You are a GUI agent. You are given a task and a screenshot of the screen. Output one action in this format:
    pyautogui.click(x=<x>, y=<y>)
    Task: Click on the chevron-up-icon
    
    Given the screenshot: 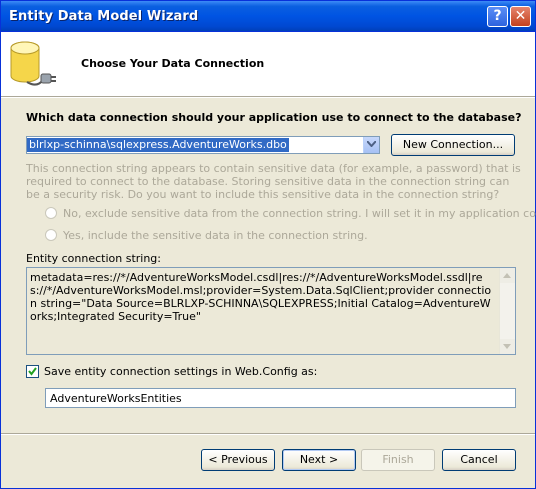 What is the action you would take?
    pyautogui.click(x=507, y=275)
    